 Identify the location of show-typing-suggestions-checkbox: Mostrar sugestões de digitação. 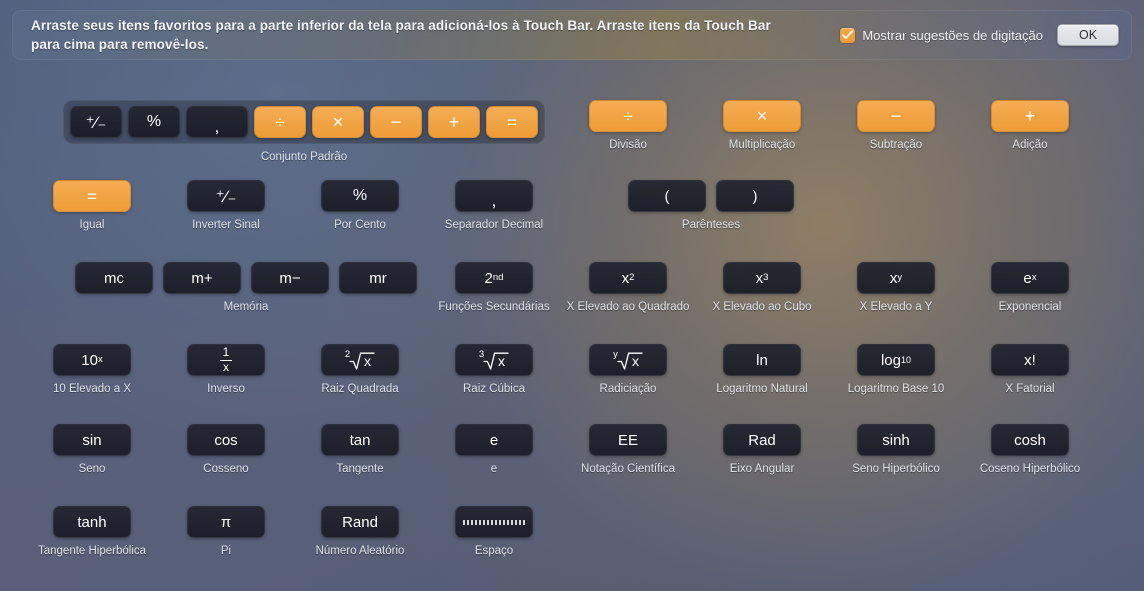
(941, 35).